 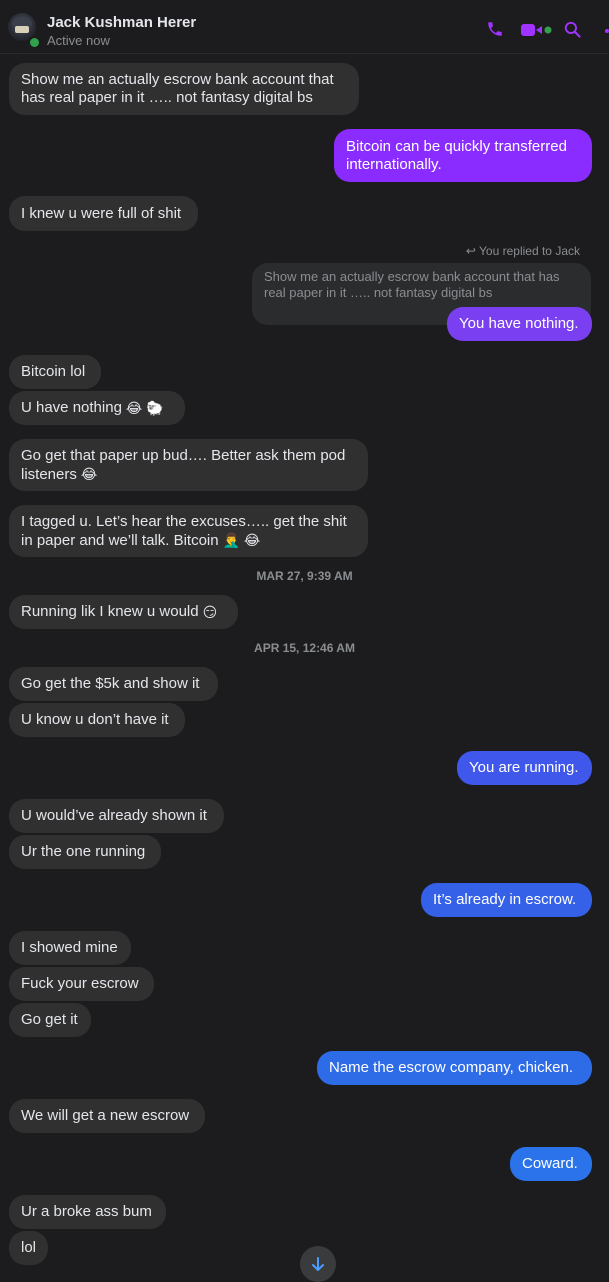 I want to click on incoming-message: Ur the one running, so click(x=85, y=852).